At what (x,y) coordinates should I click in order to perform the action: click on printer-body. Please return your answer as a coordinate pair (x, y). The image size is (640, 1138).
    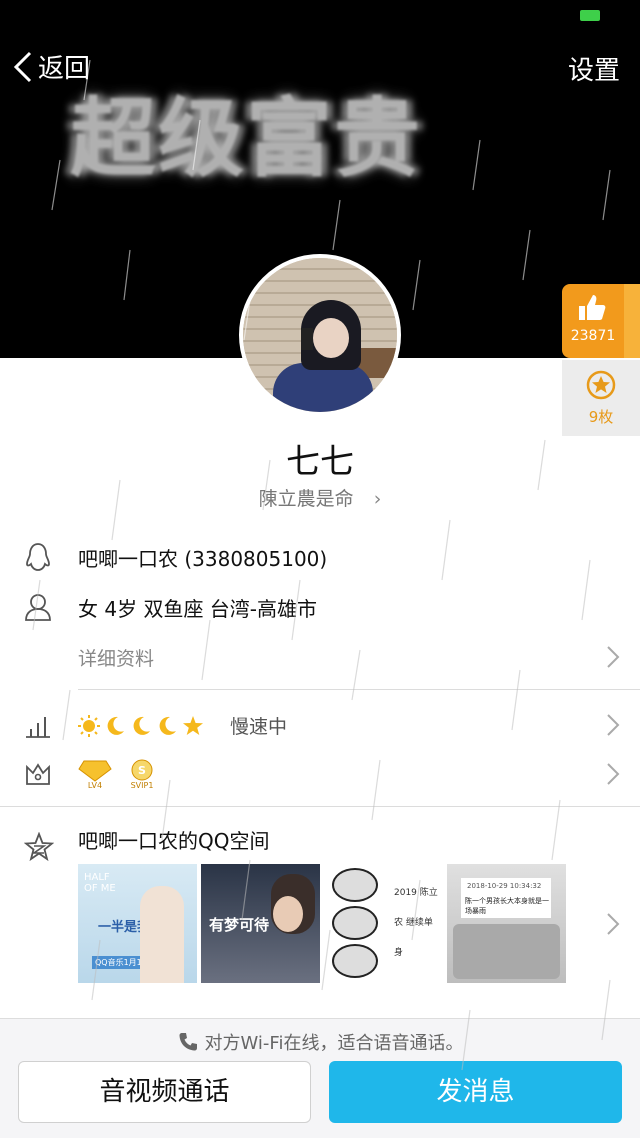
    Looking at the image, I should click on (506, 951).